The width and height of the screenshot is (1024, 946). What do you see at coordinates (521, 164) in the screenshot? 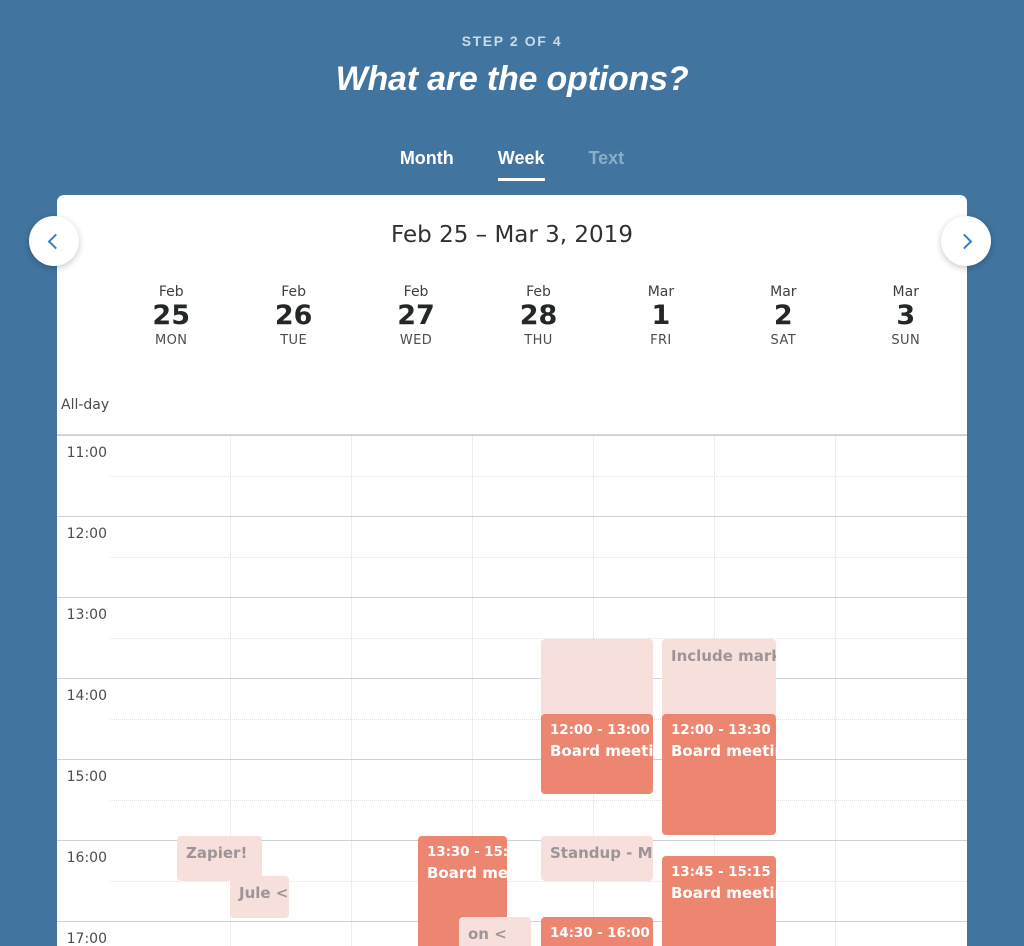
I see `tab-week: Week` at bounding box center [521, 164].